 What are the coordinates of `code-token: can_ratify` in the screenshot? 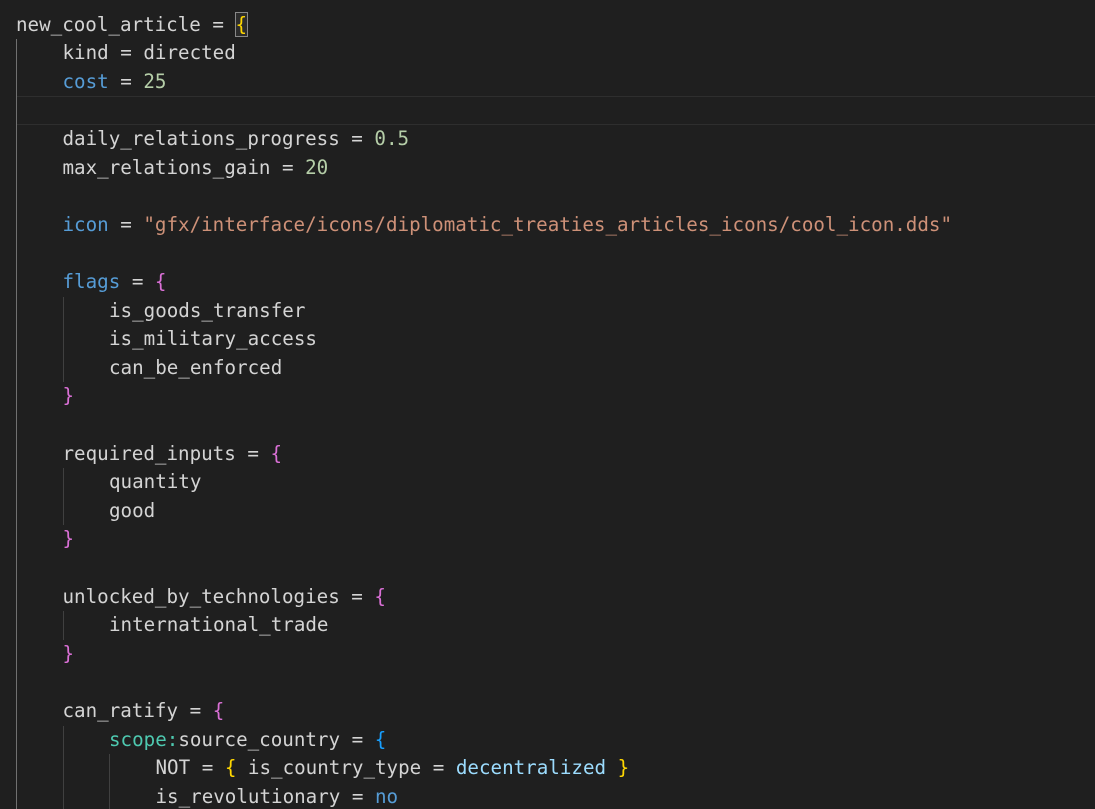 It's located at (120, 710).